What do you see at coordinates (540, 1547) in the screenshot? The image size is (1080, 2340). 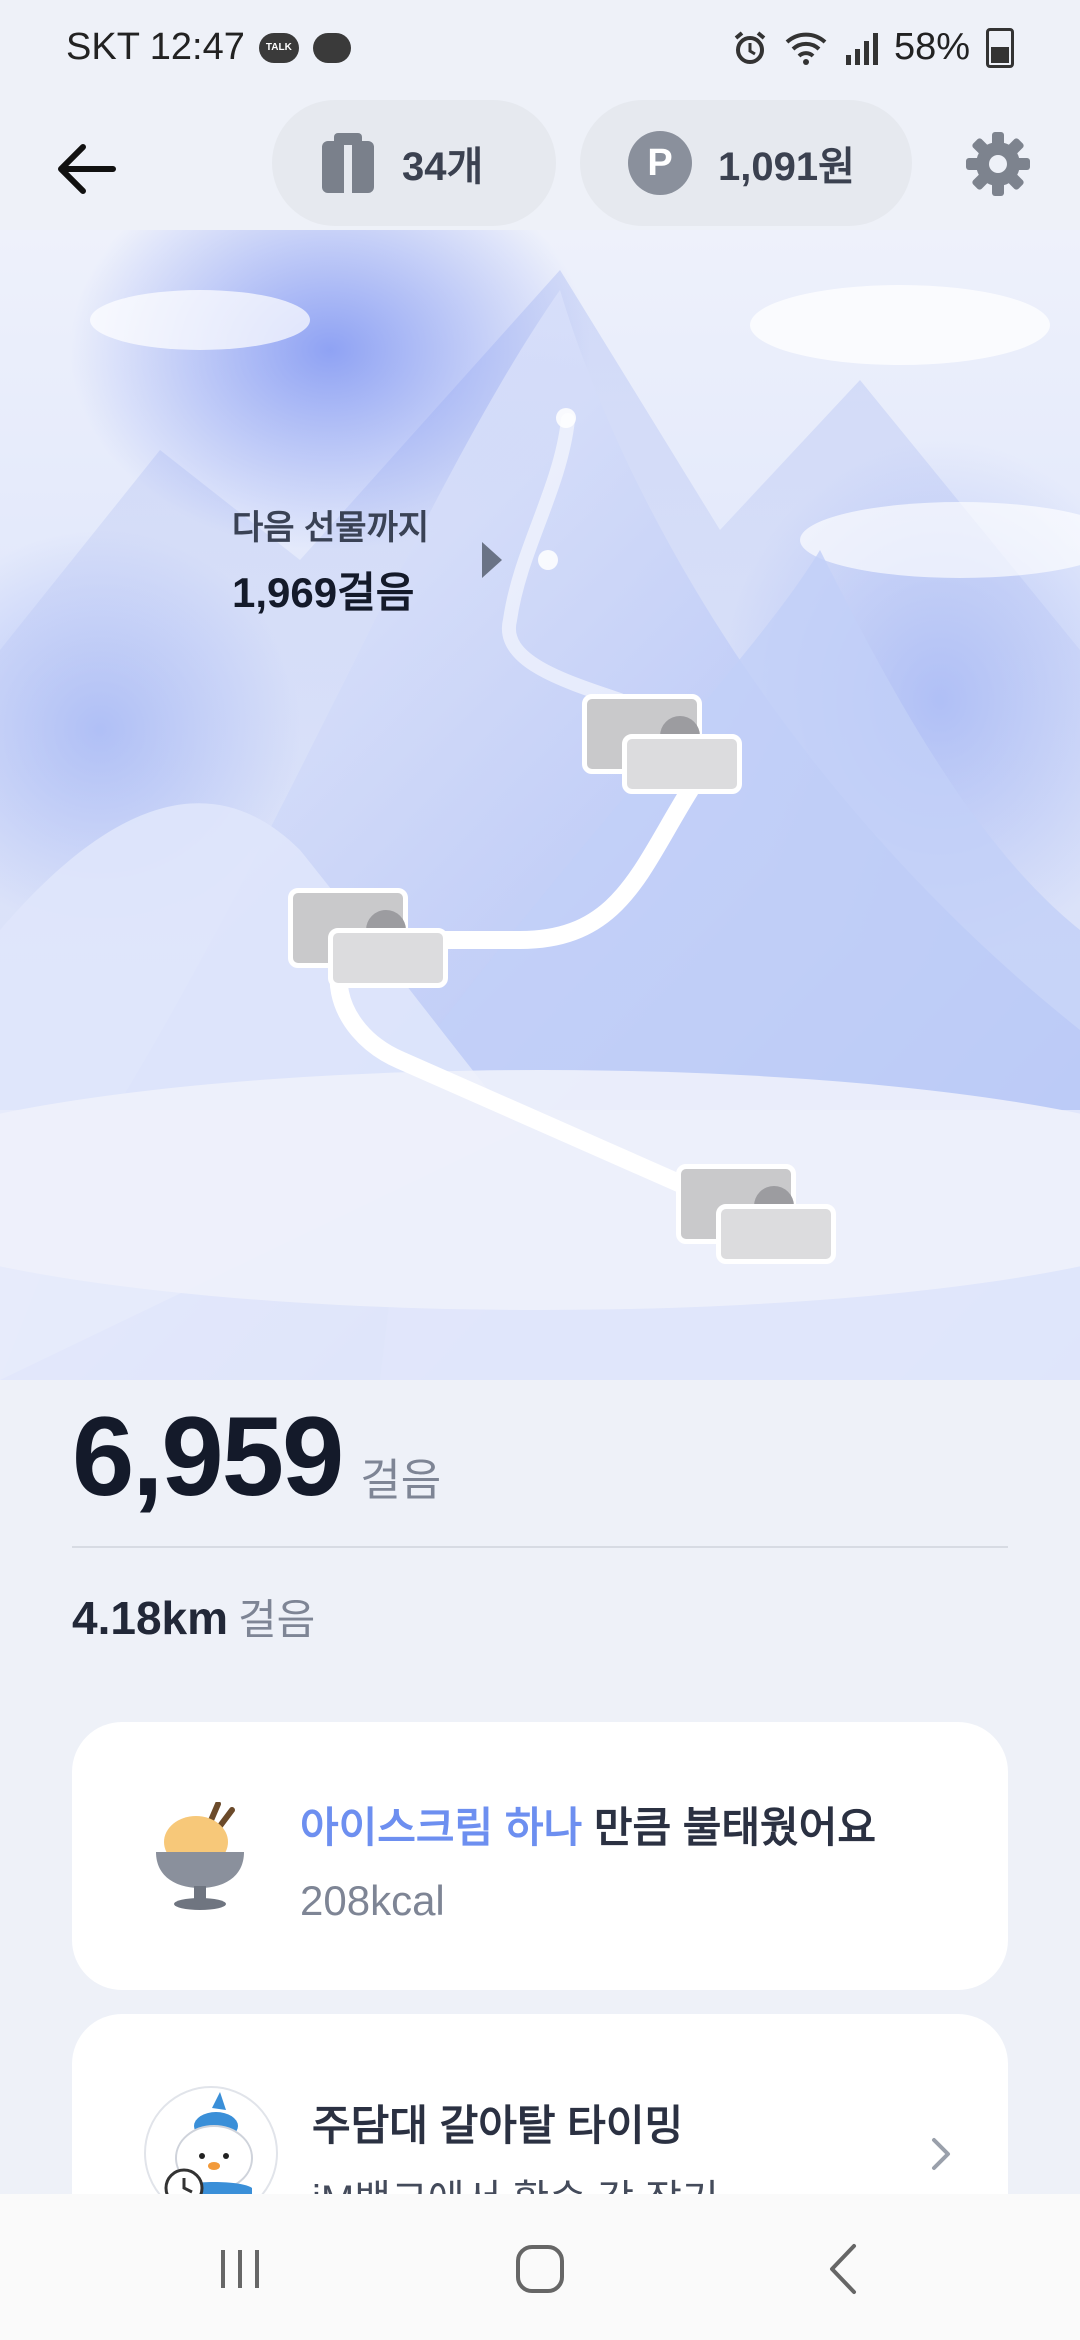 I see `divider` at bounding box center [540, 1547].